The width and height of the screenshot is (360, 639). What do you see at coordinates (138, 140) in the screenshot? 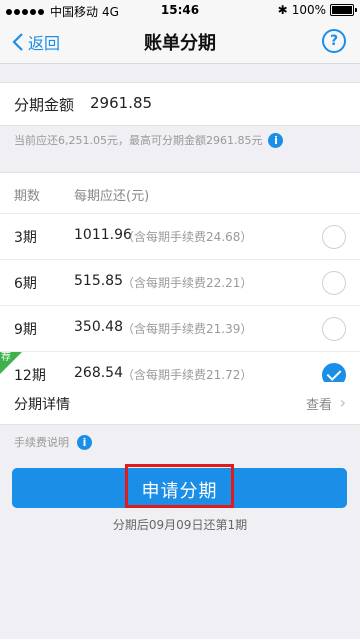
I see `amount-hint-text: 当前应还6,251.05元，最高可分期金额2961.85元` at bounding box center [138, 140].